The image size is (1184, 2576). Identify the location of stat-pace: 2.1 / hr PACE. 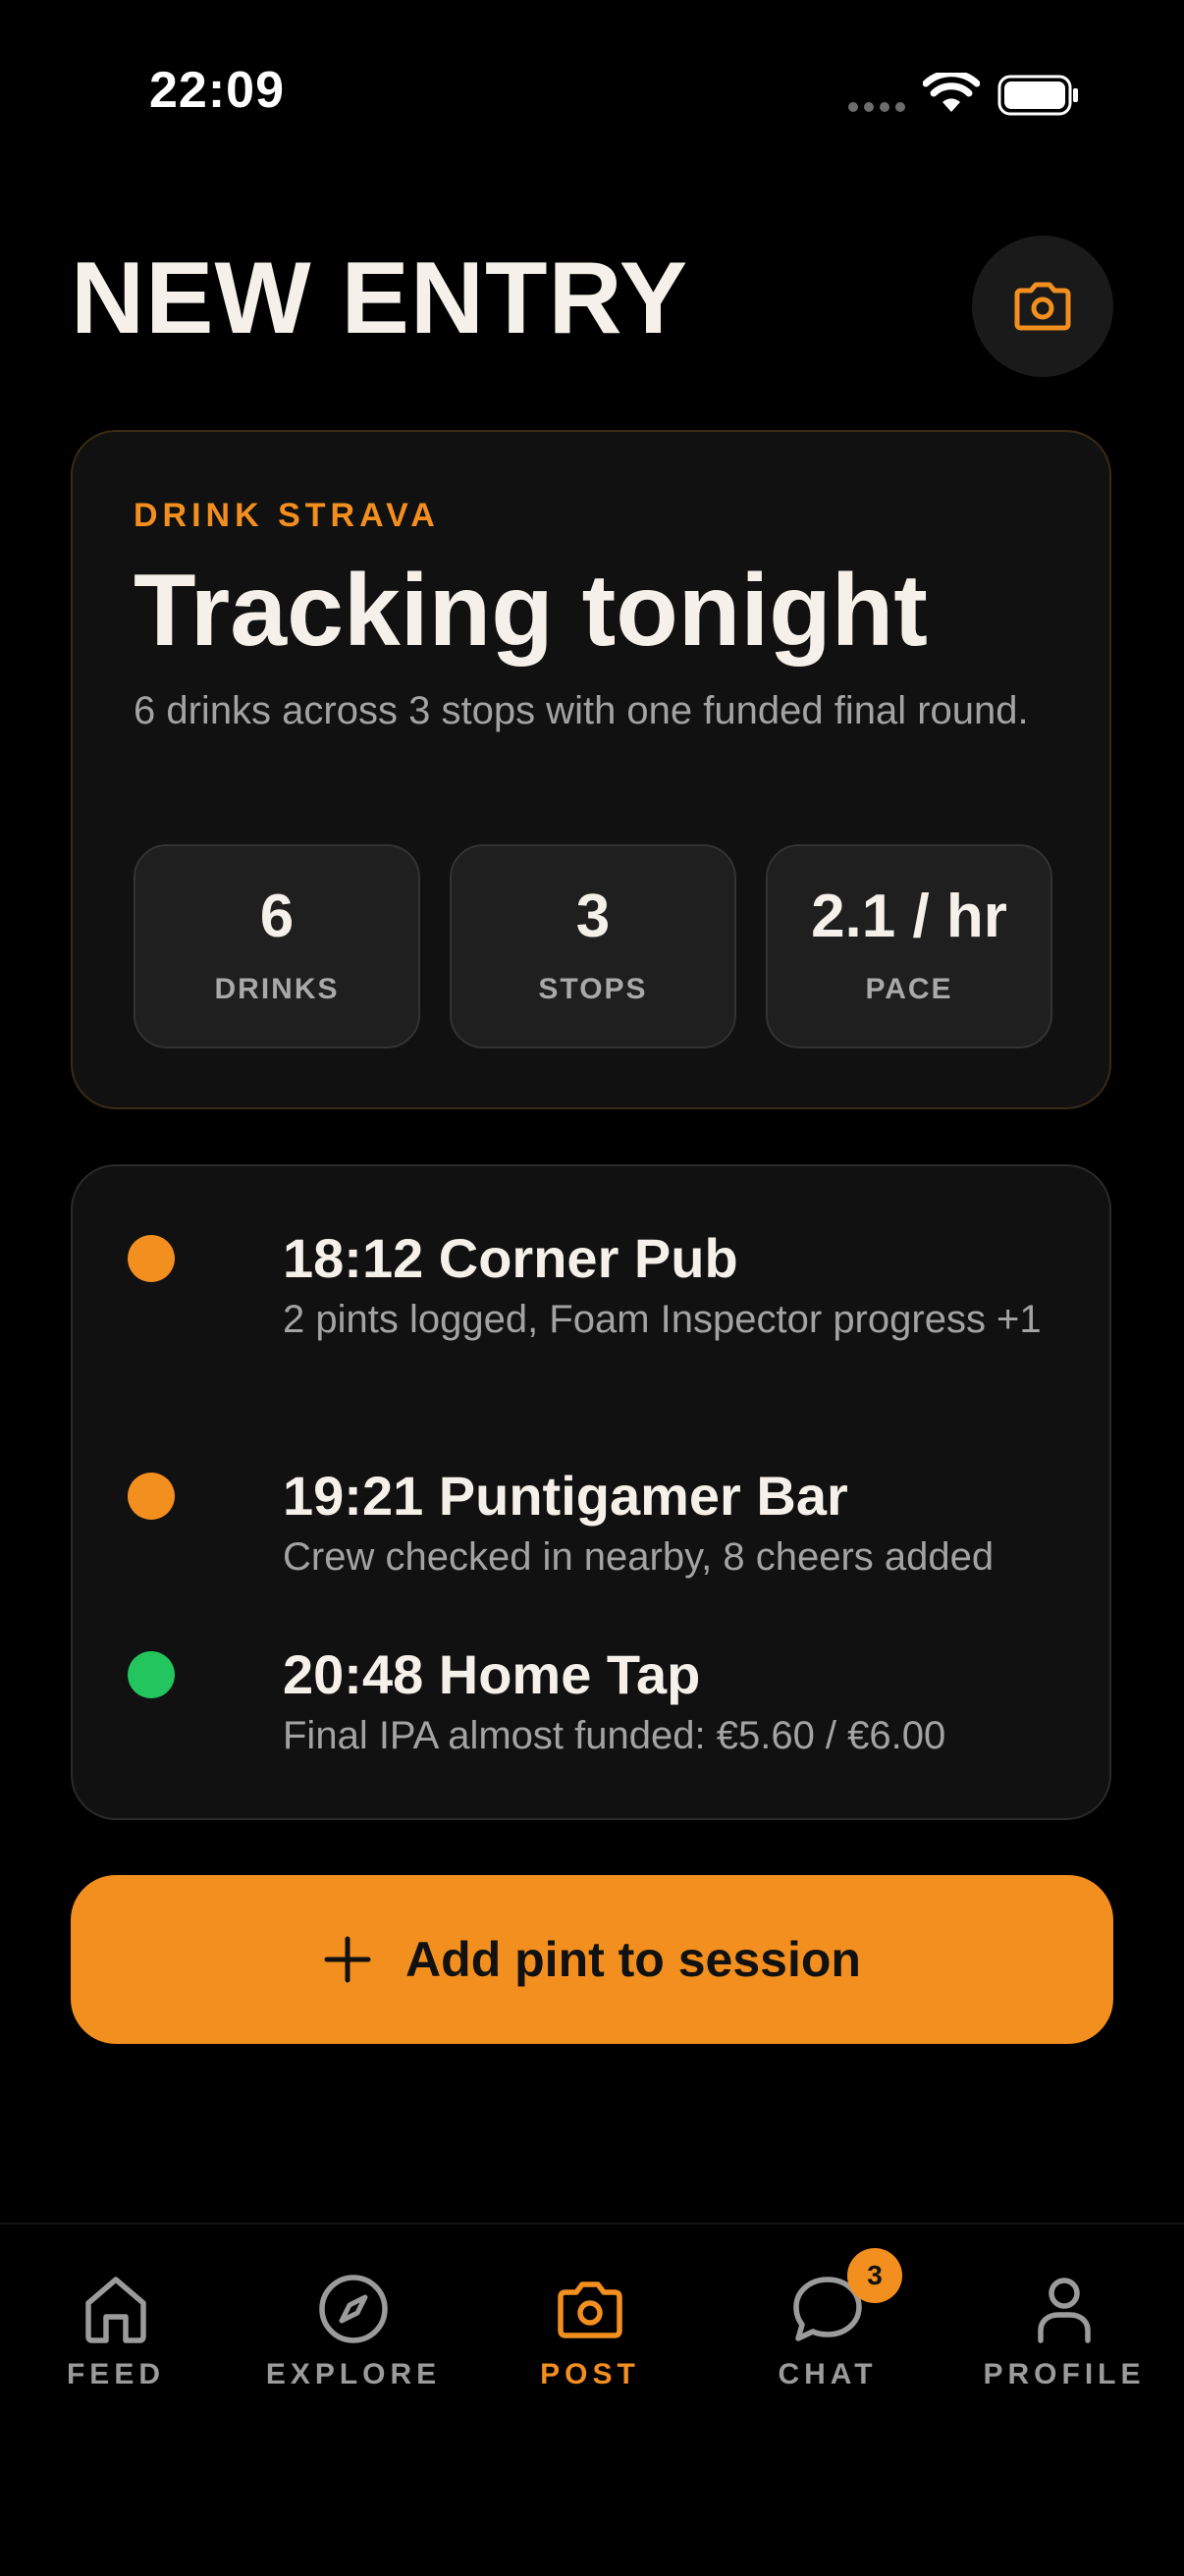
(909, 946).